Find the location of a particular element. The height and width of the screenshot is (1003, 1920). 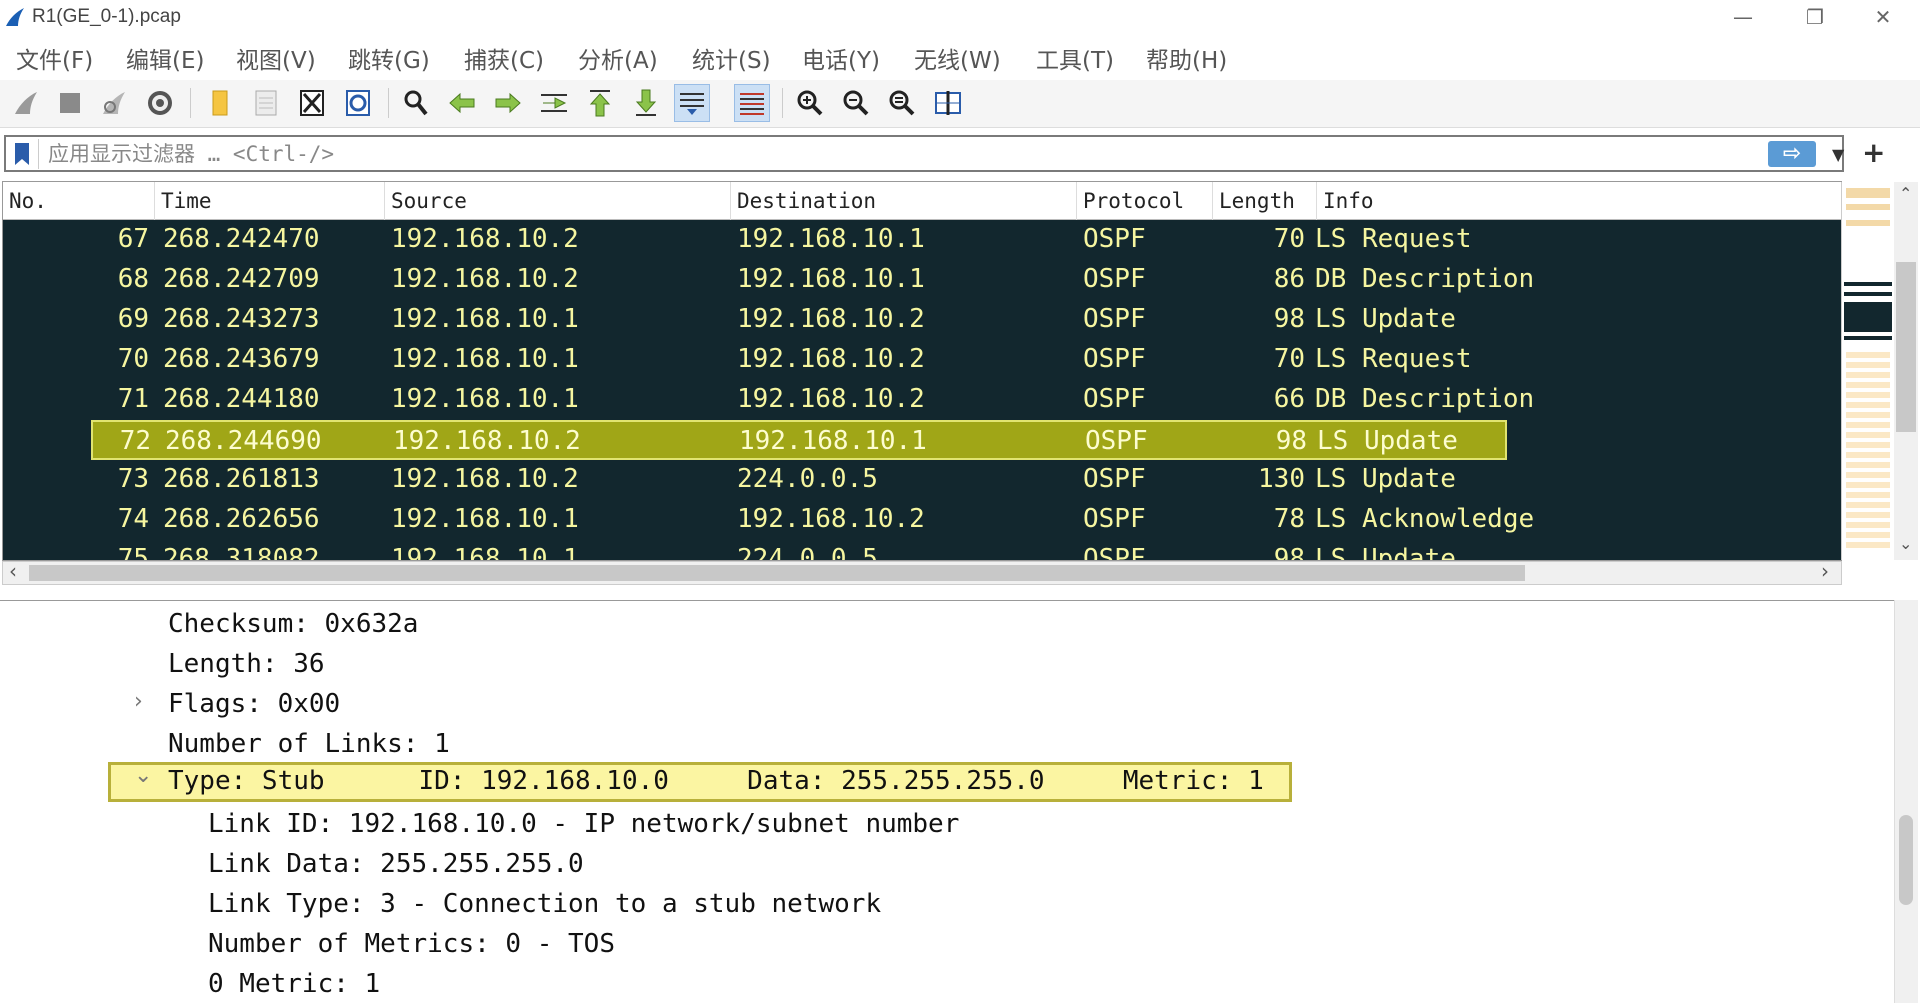

detail-row-text: Link Data: 255.255.255.0 is located at coordinates (396, 864).